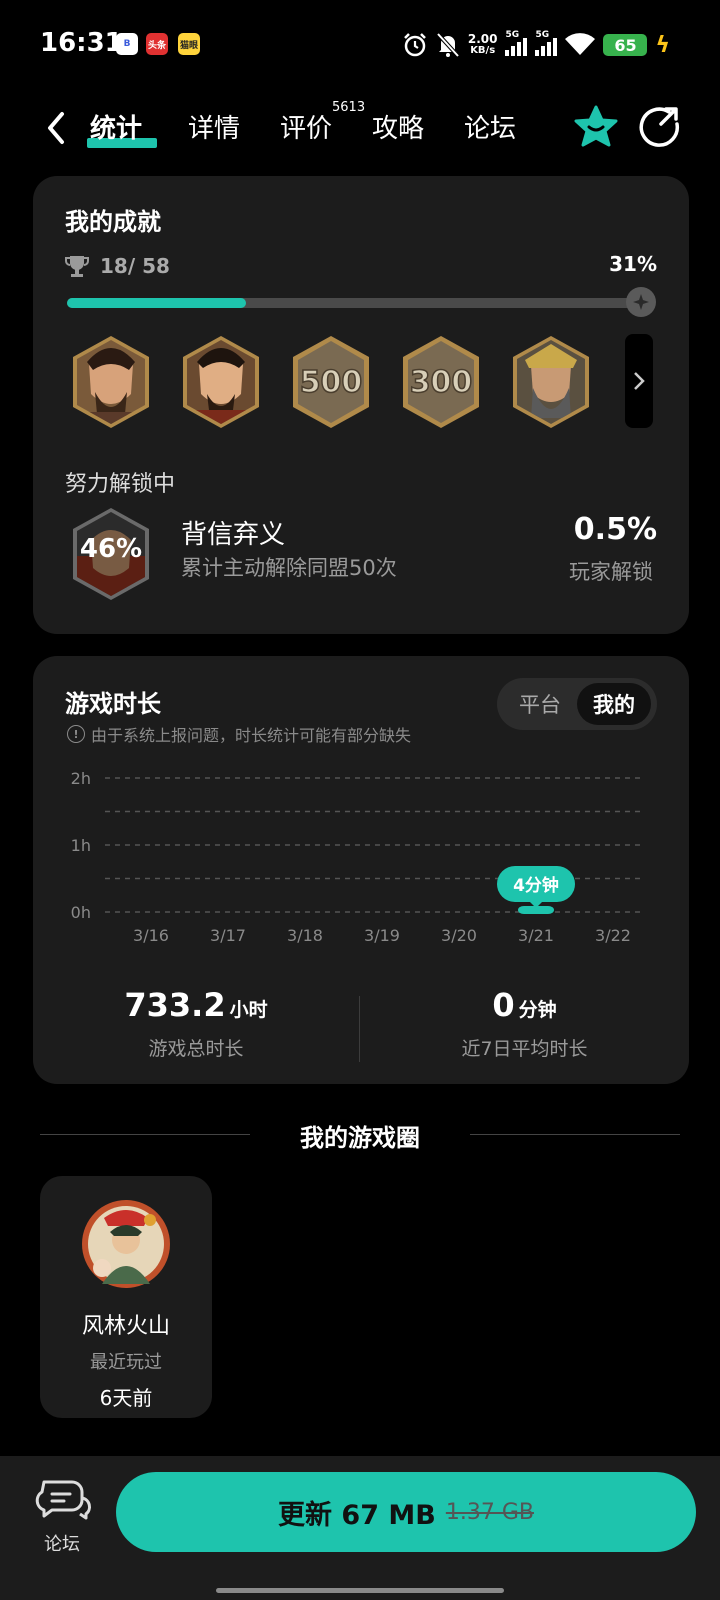 This screenshot has height=1600, width=720. I want to click on forum-chat-icon, so click(63, 1500).